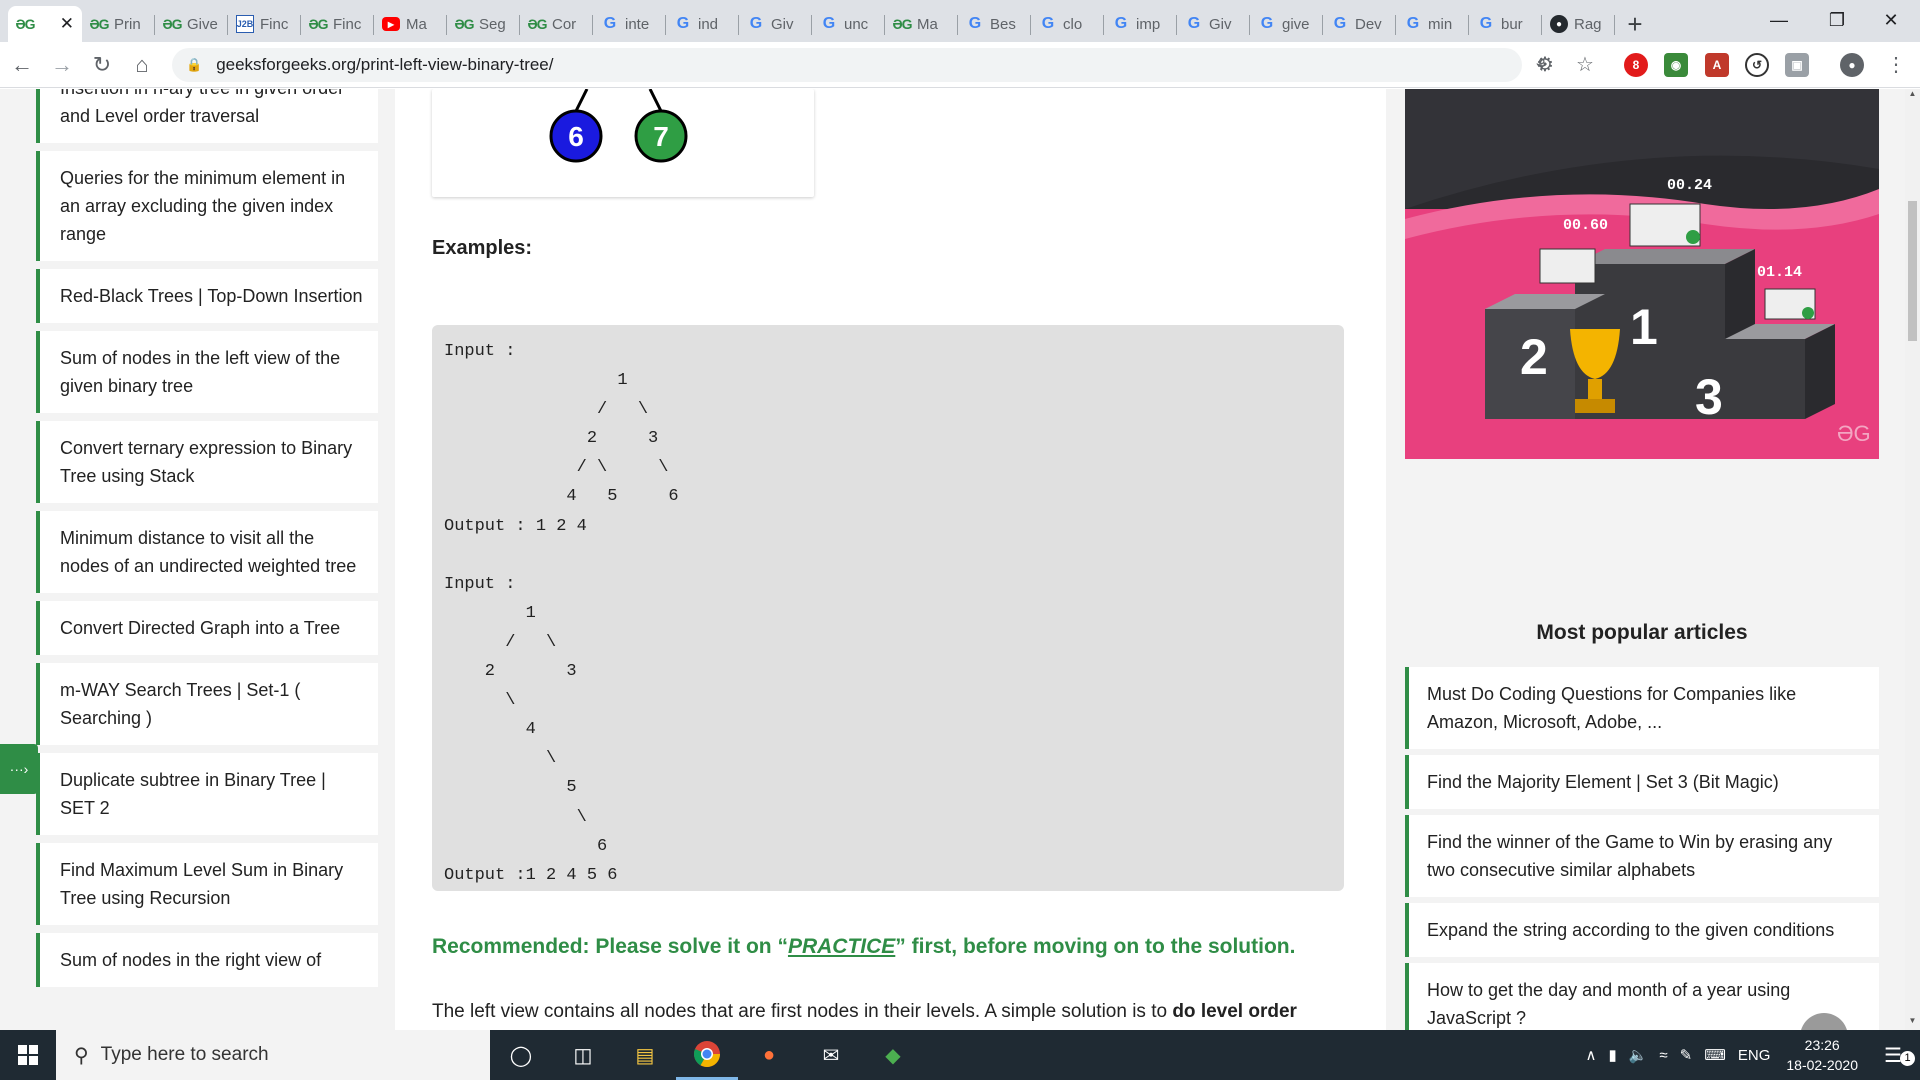 This screenshot has width=1920, height=1080. Describe the element at coordinates (45, 24) in the screenshot. I see `browser-tab: ƏG ✕` at that location.